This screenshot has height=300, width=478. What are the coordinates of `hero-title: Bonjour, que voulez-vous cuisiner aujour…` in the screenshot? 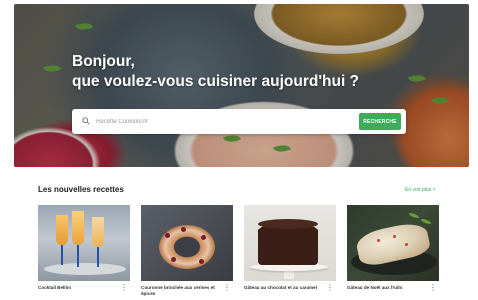 It's located at (215, 72).